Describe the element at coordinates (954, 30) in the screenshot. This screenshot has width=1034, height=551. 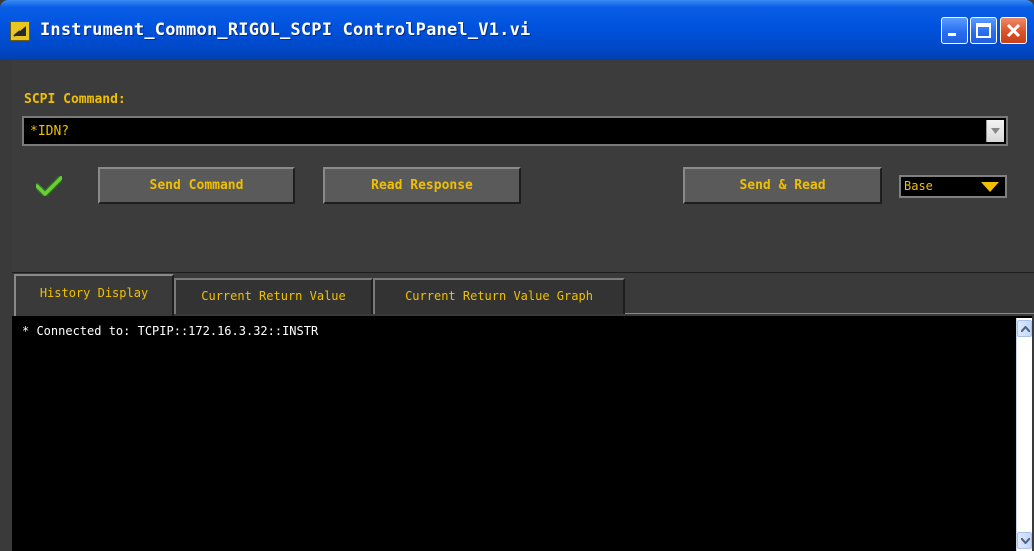
I see `minimize-button` at that location.